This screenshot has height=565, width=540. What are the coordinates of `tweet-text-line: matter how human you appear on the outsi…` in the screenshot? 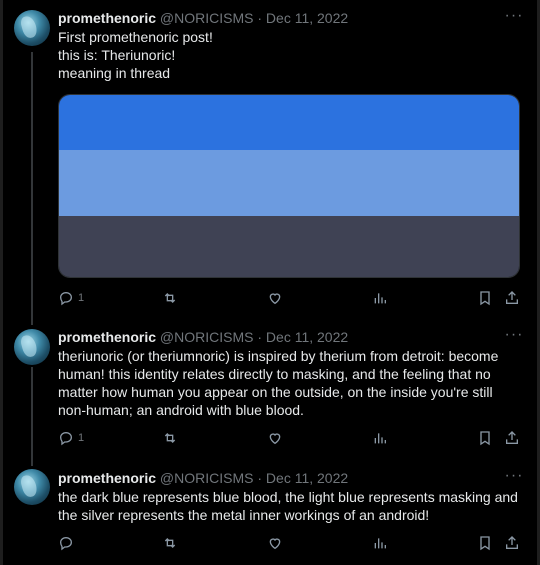 It's located at (275, 392).